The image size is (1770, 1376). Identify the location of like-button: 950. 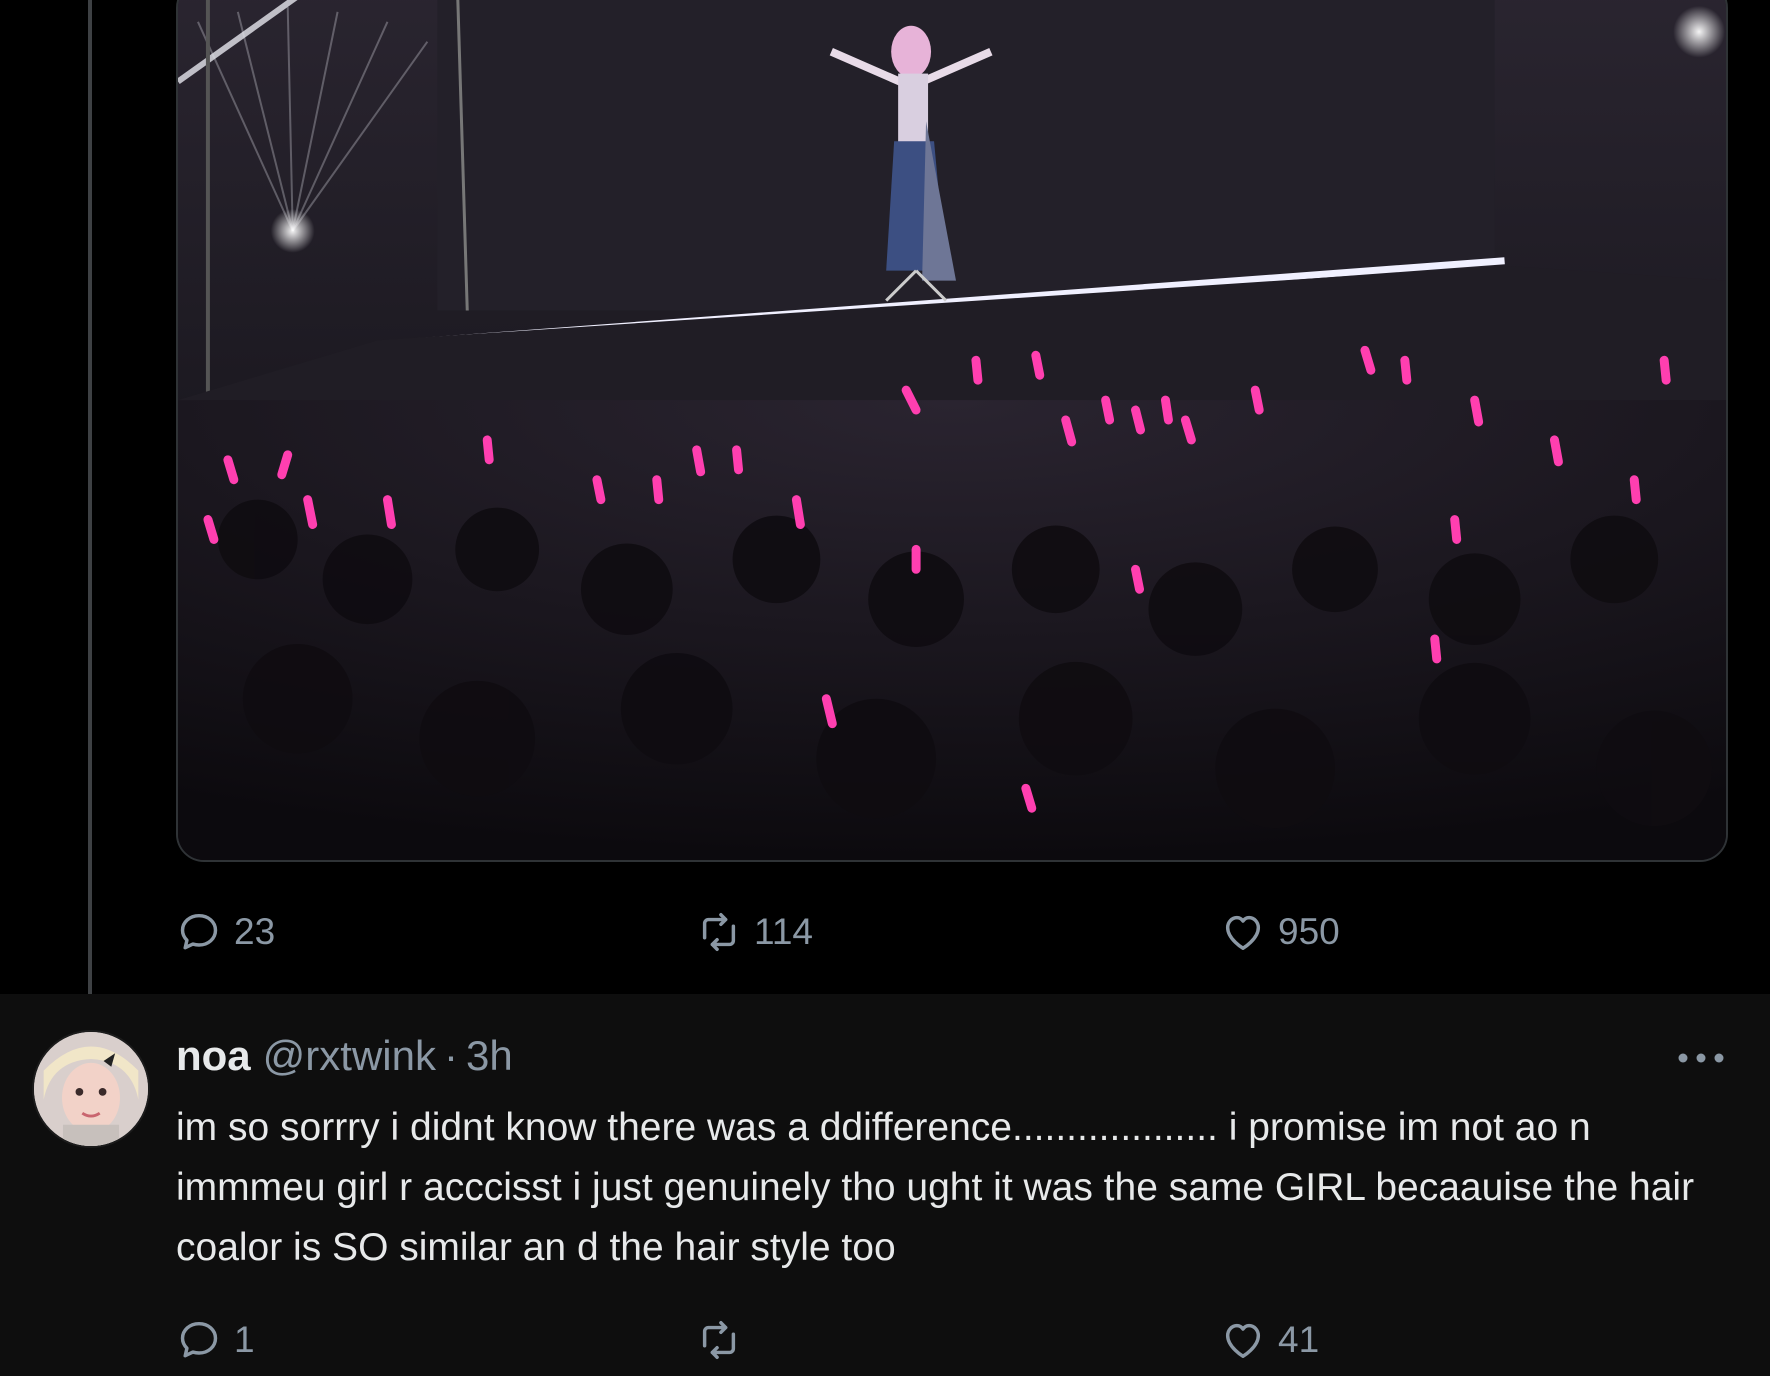
(1280, 932).